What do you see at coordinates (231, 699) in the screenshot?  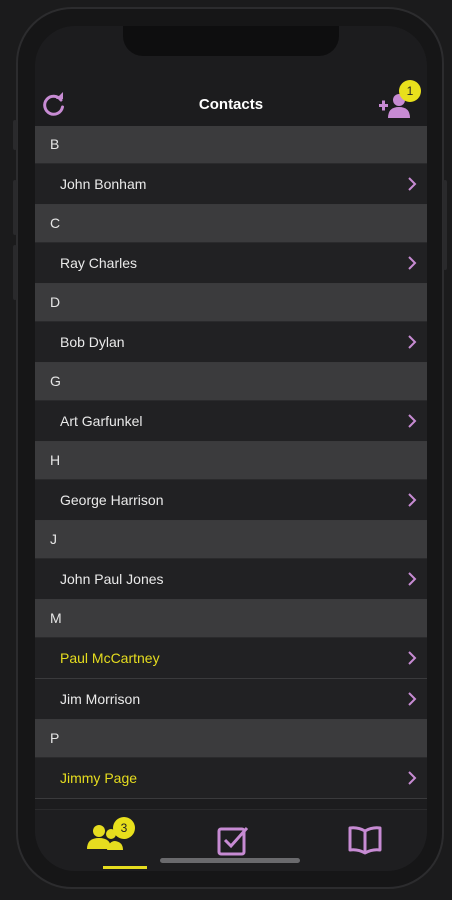 I see `contact-row-jim-morrison: Jim Morrison` at bounding box center [231, 699].